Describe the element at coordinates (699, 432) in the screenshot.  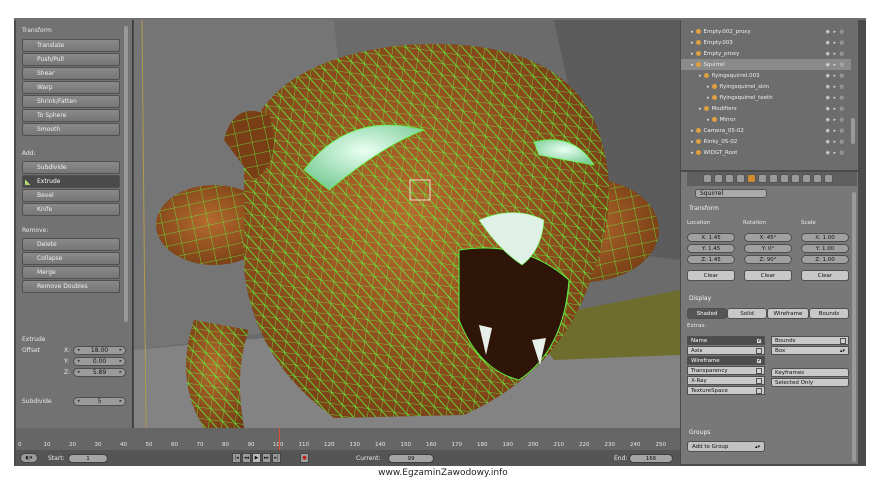
I see `groups-panel-title: Groups` at that location.